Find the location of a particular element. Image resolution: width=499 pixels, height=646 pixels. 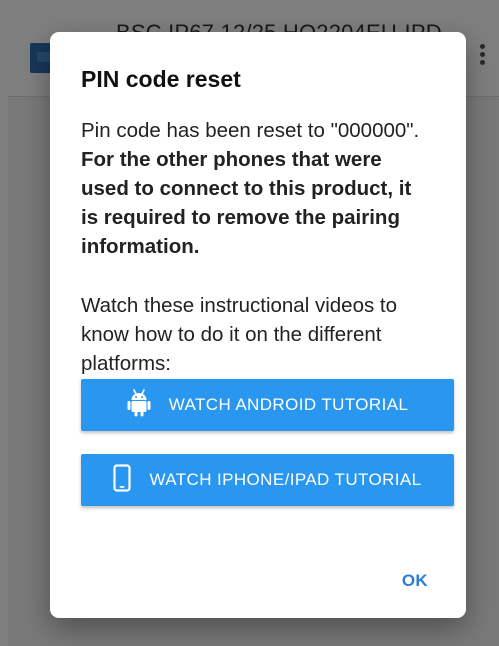

watch-iphone-tutorial-button: WATCH IPHONE/IPAD TUTORIAL is located at coordinates (267, 480).